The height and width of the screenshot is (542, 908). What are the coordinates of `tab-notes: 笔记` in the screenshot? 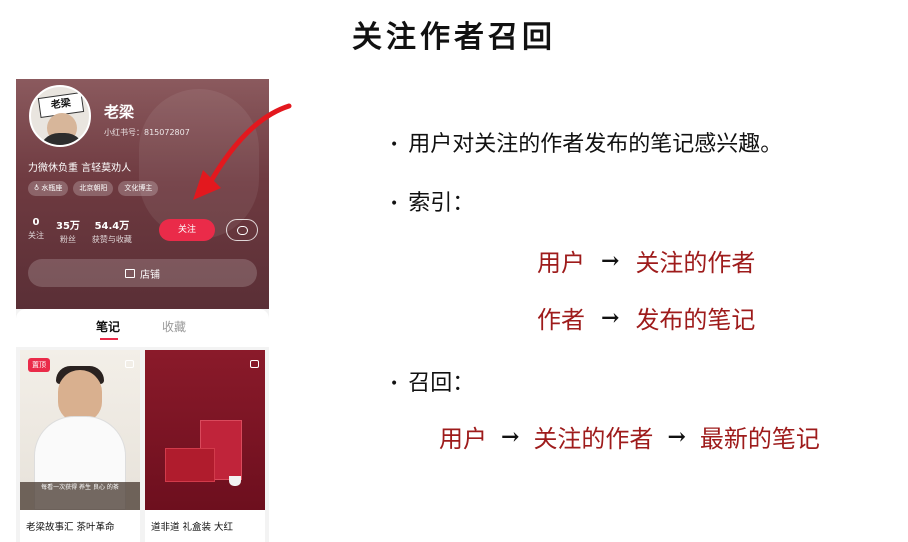 It's located at (108, 326).